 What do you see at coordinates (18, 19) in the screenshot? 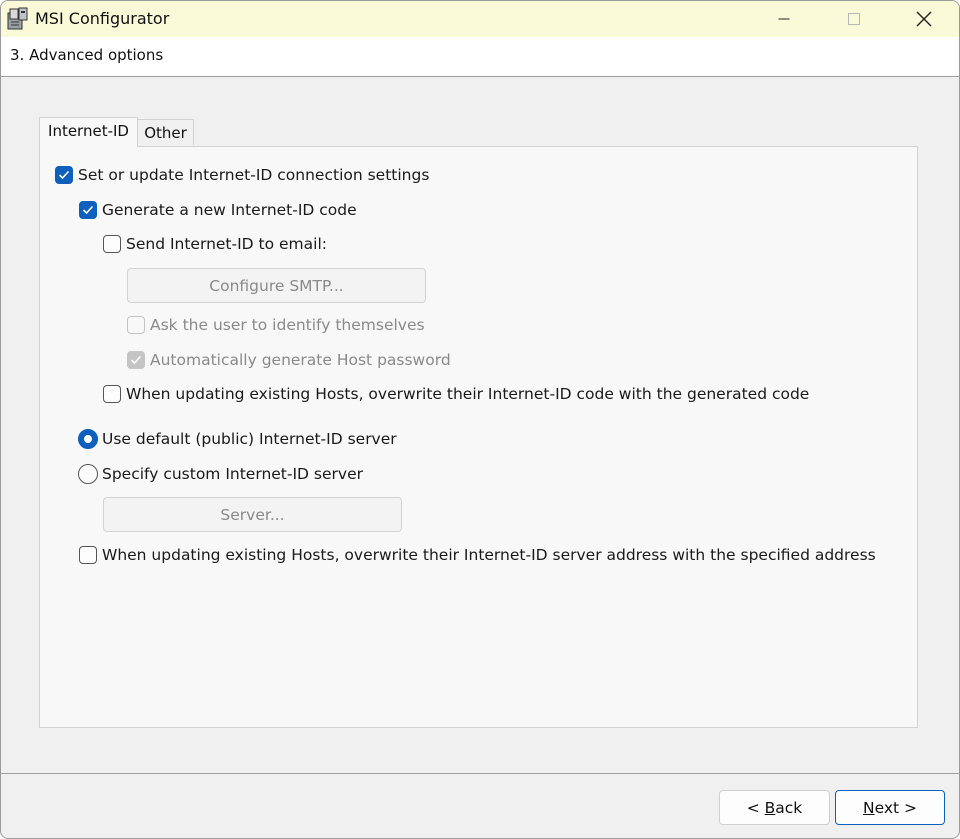
I see `installer-box-icon` at bounding box center [18, 19].